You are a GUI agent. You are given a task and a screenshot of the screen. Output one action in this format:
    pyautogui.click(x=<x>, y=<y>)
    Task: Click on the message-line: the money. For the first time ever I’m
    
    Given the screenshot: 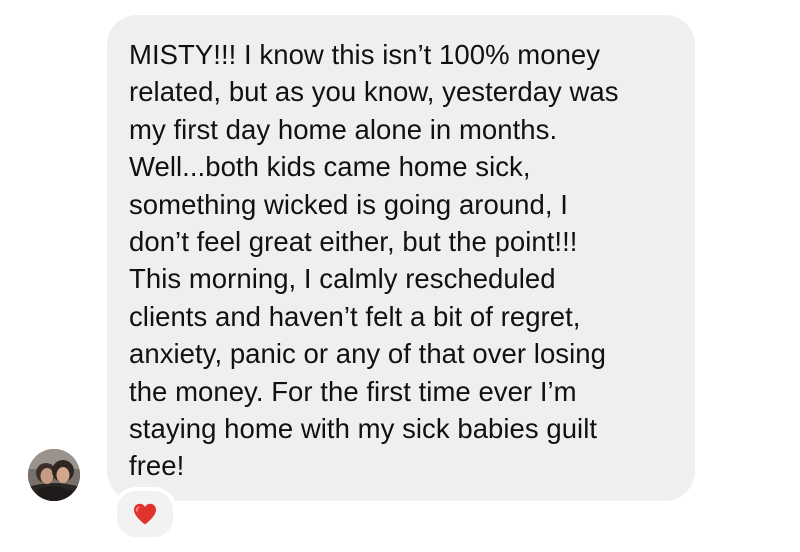 What is the action you would take?
    pyautogui.click(x=353, y=391)
    